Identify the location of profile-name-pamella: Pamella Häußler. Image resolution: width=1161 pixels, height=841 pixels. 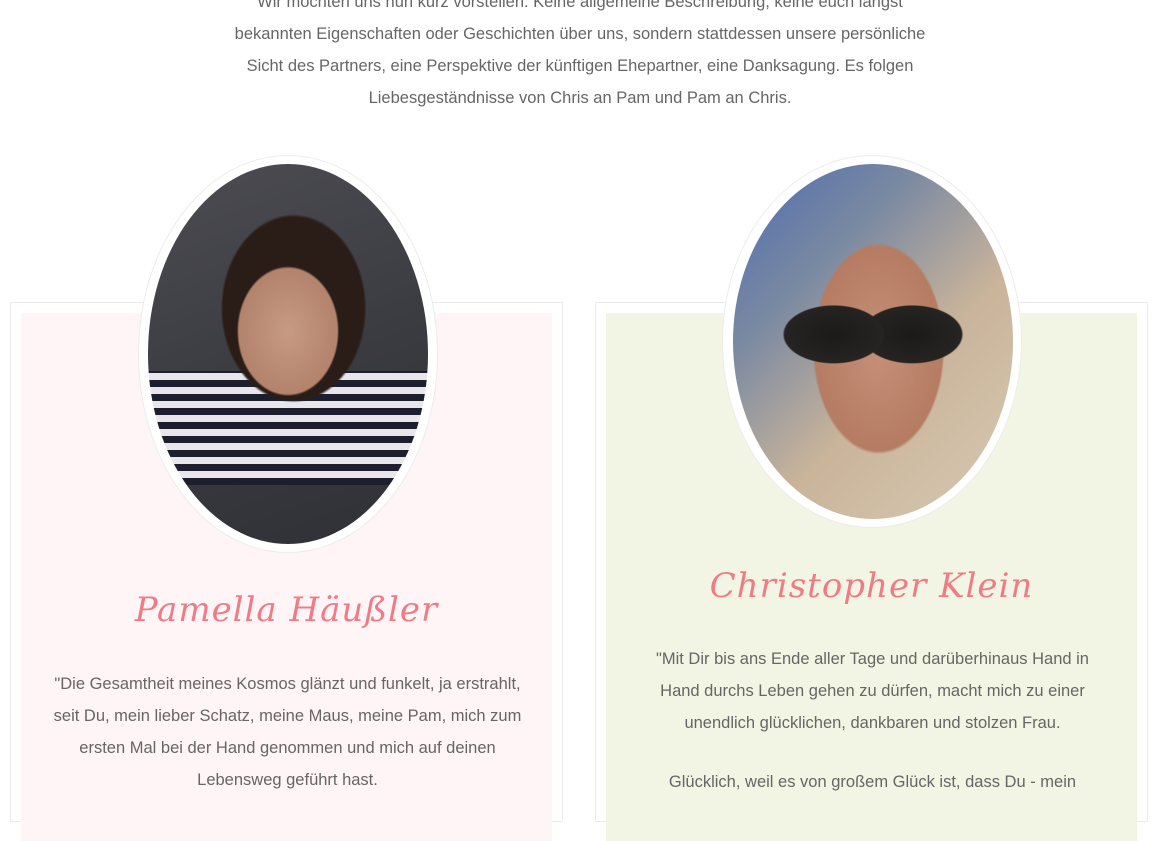
(286, 610).